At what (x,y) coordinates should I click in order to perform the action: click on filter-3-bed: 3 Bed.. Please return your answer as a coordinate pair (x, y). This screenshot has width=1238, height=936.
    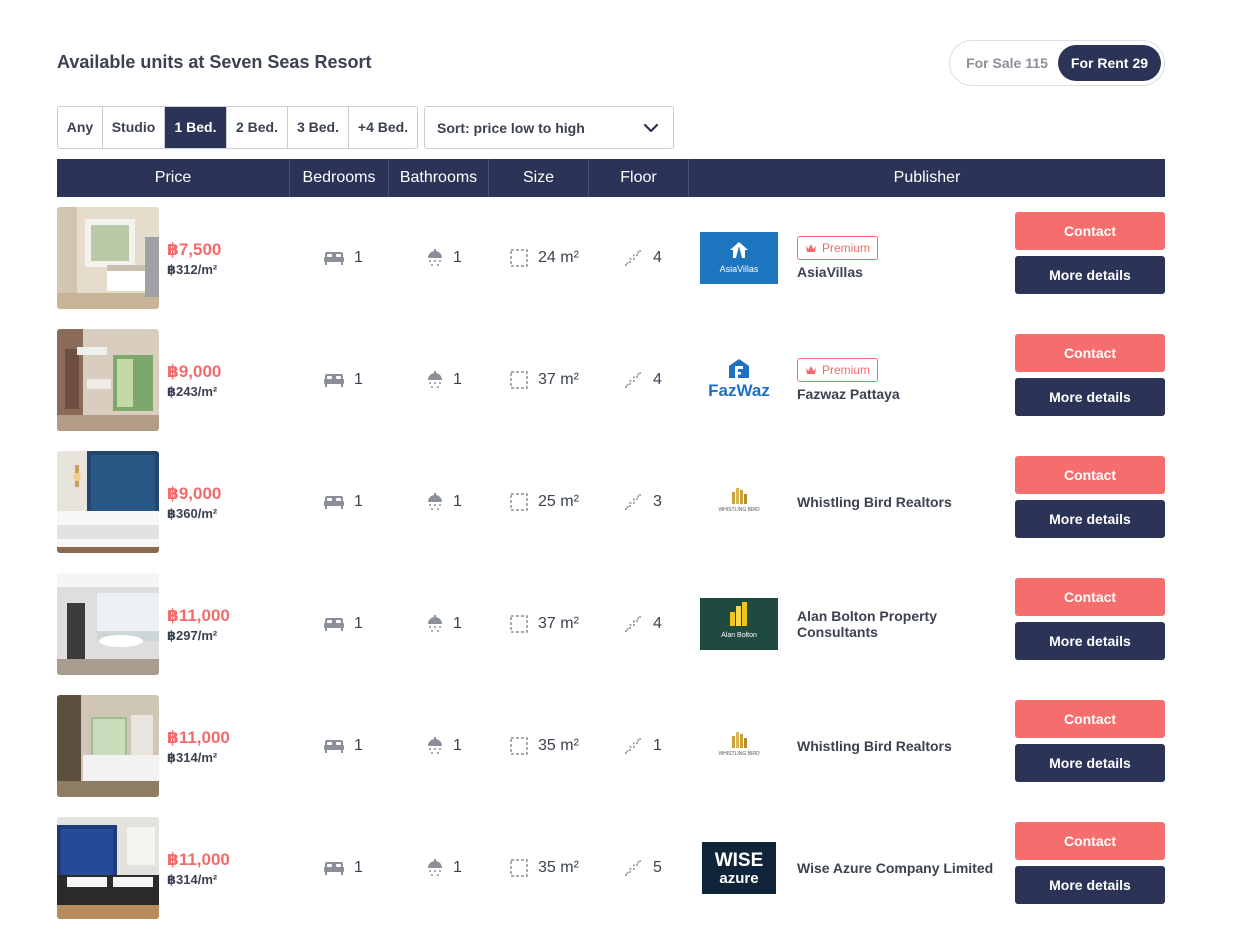
    Looking at the image, I should click on (318, 127).